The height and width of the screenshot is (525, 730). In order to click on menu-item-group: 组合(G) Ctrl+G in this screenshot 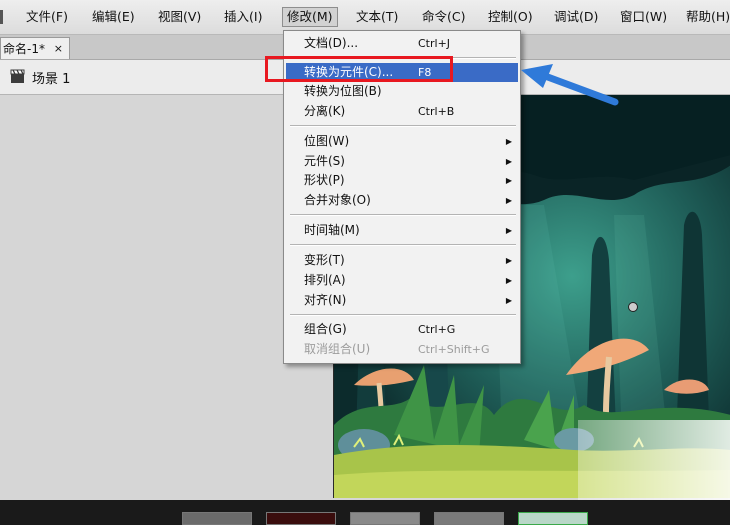, I will do `click(402, 329)`.